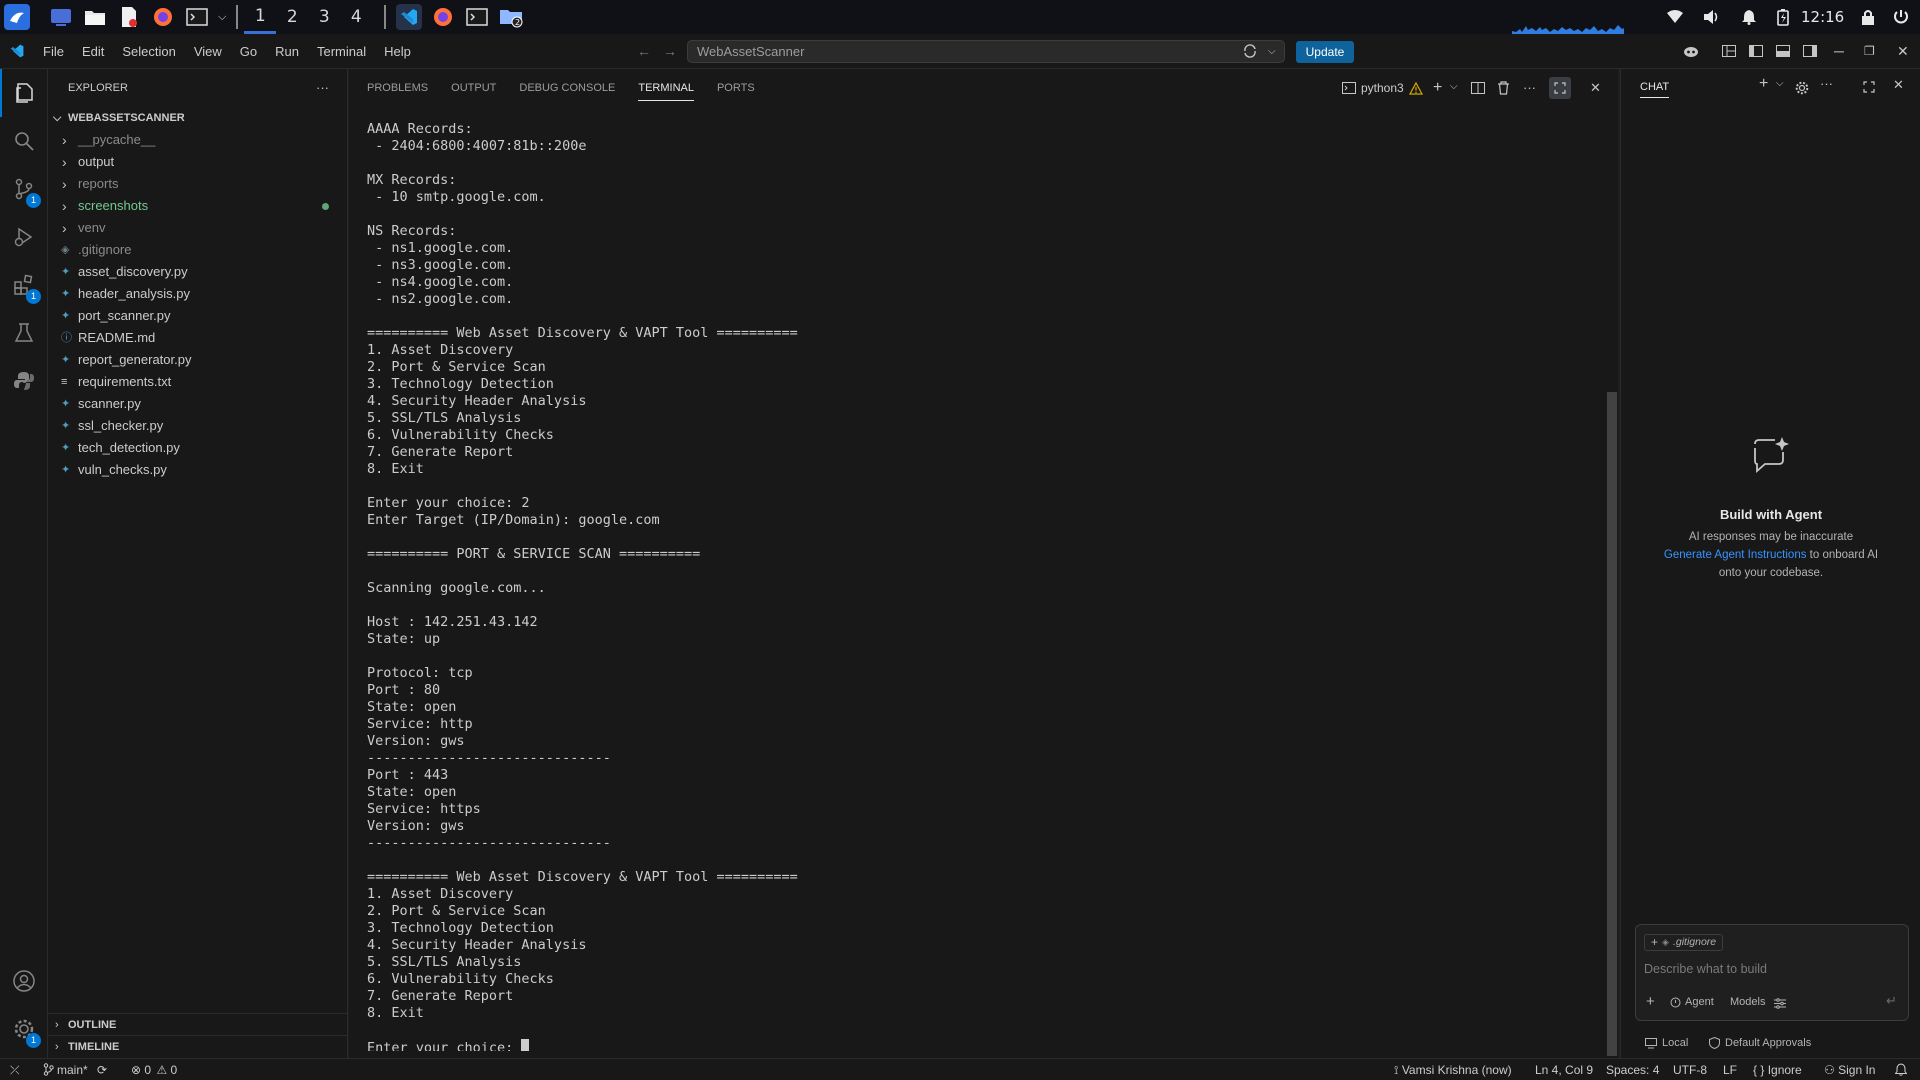 The width and height of the screenshot is (1920, 1080). Describe the element at coordinates (1903, 51) in the screenshot. I see `close-window-icon: ✕` at that location.